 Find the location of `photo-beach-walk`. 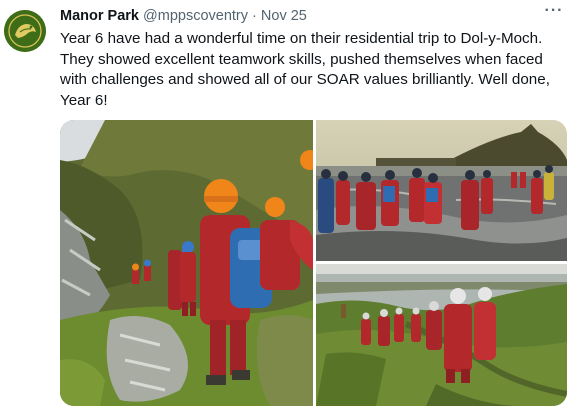

photo-beach-walk is located at coordinates (441, 190).